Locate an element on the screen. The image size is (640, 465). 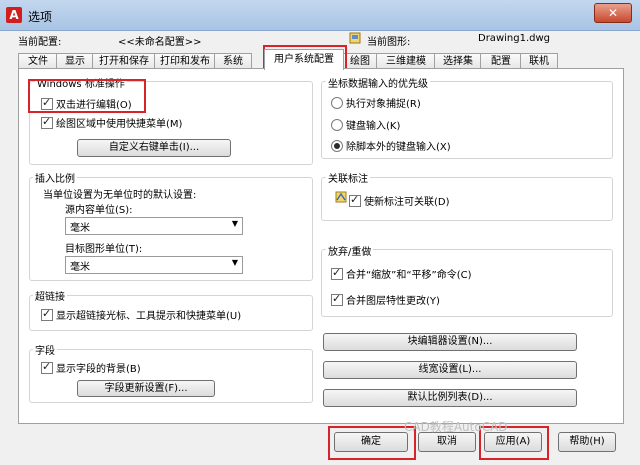
tab-drafting: 绘图 is located at coordinates (360, 61).